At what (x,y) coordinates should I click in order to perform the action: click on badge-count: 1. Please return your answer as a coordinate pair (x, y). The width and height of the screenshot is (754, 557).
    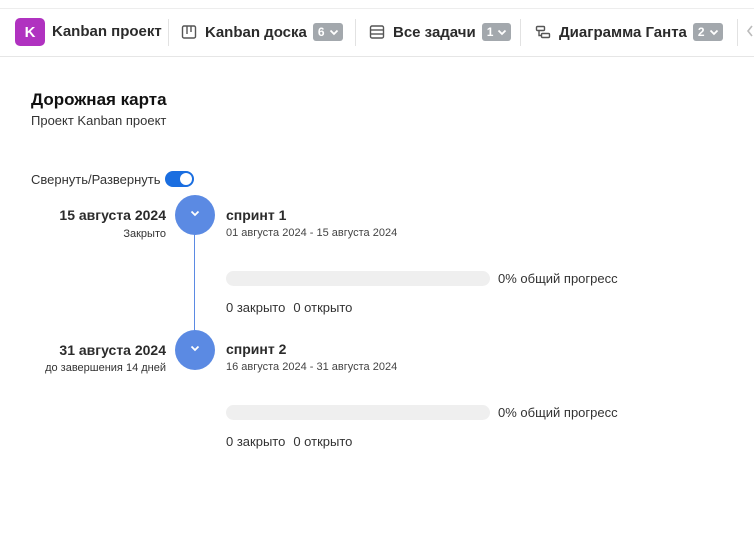
    Looking at the image, I should click on (490, 32).